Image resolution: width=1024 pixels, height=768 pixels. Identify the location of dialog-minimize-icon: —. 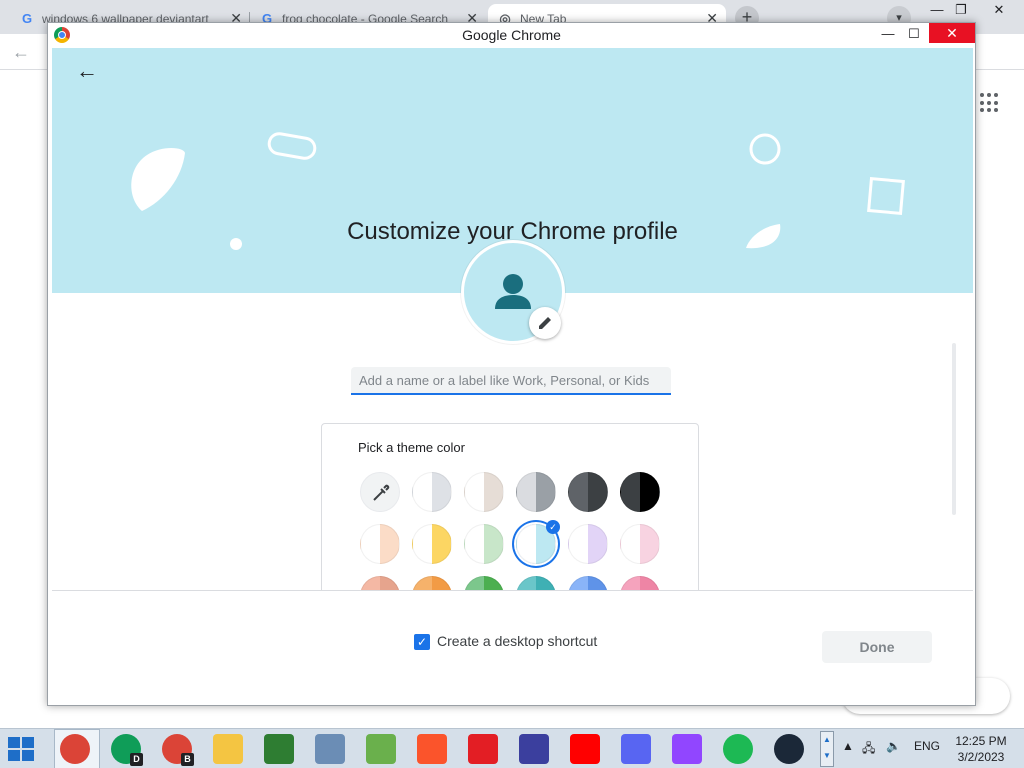
(888, 34).